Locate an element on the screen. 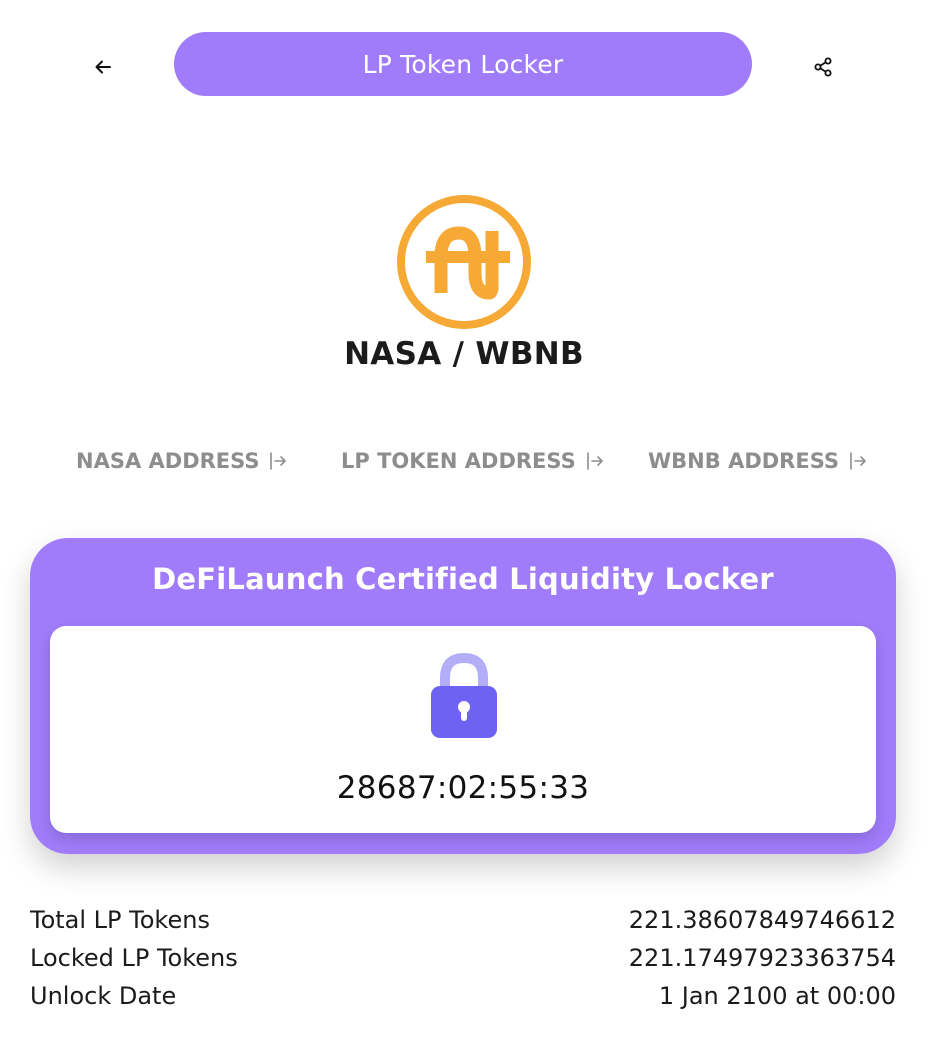 The width and height of the screenshot is (928, 1038). nasa-token-logo is located at coordinates (464, 262).